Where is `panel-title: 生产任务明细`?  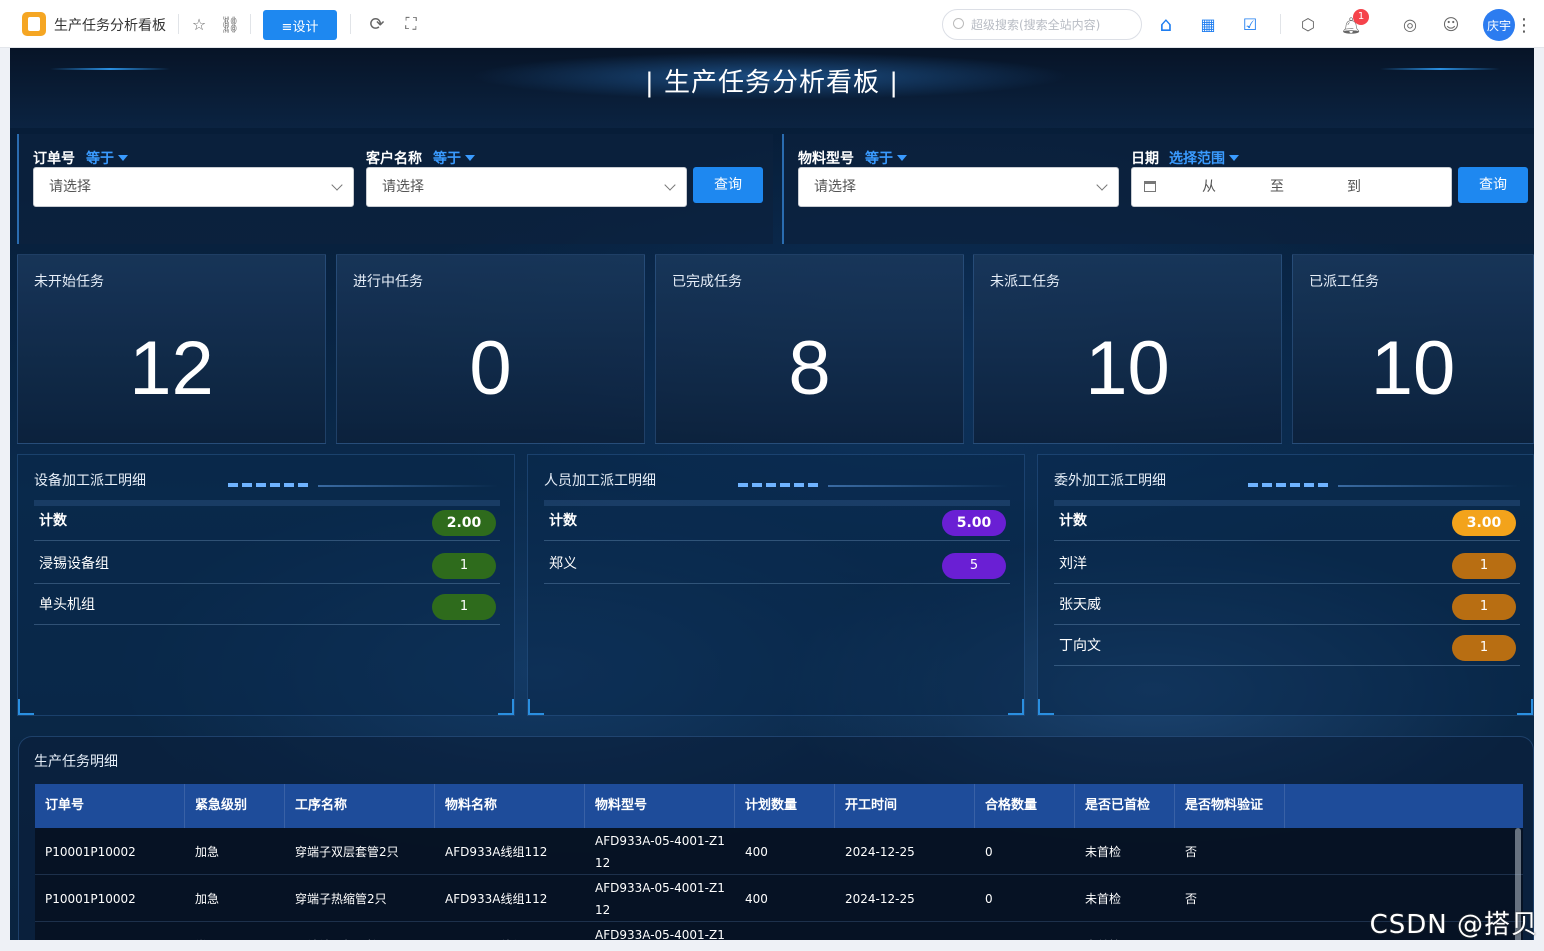 panel-title: 生产任务明细 is located at coordinates (76, 762).